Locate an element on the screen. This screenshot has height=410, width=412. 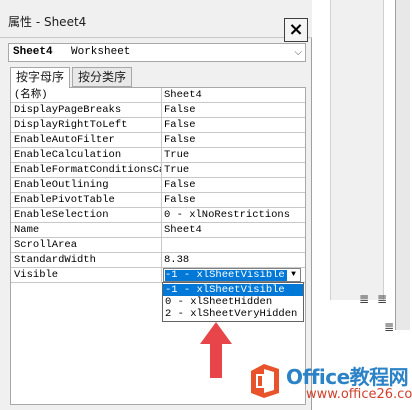
dropdown-option-visible: -1 - xlSheetVisible is located at coordinates (233, 290).